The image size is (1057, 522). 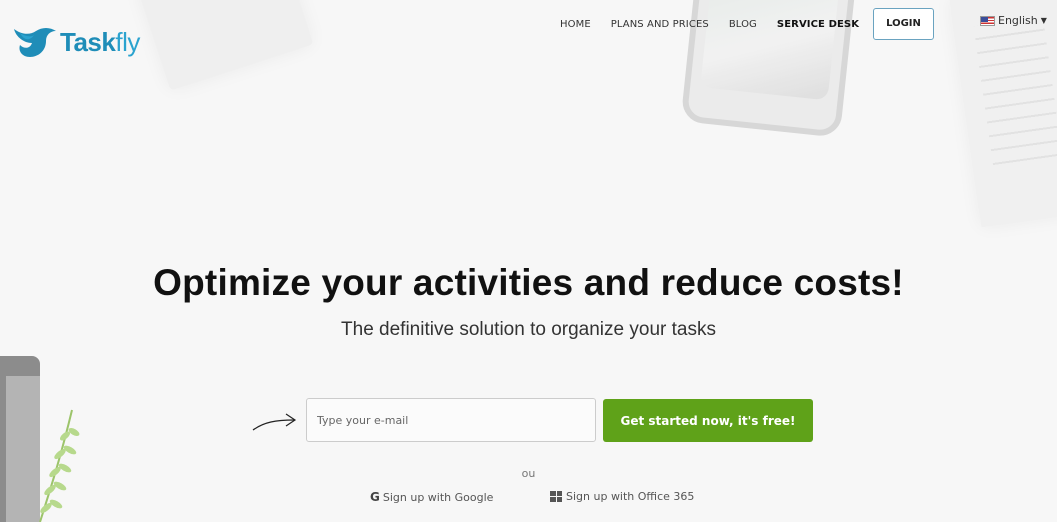 What do you see at coordinates (903, 24) in the screenshot?
I see `login-button: LOGIN` at bounding box center [903, 24].